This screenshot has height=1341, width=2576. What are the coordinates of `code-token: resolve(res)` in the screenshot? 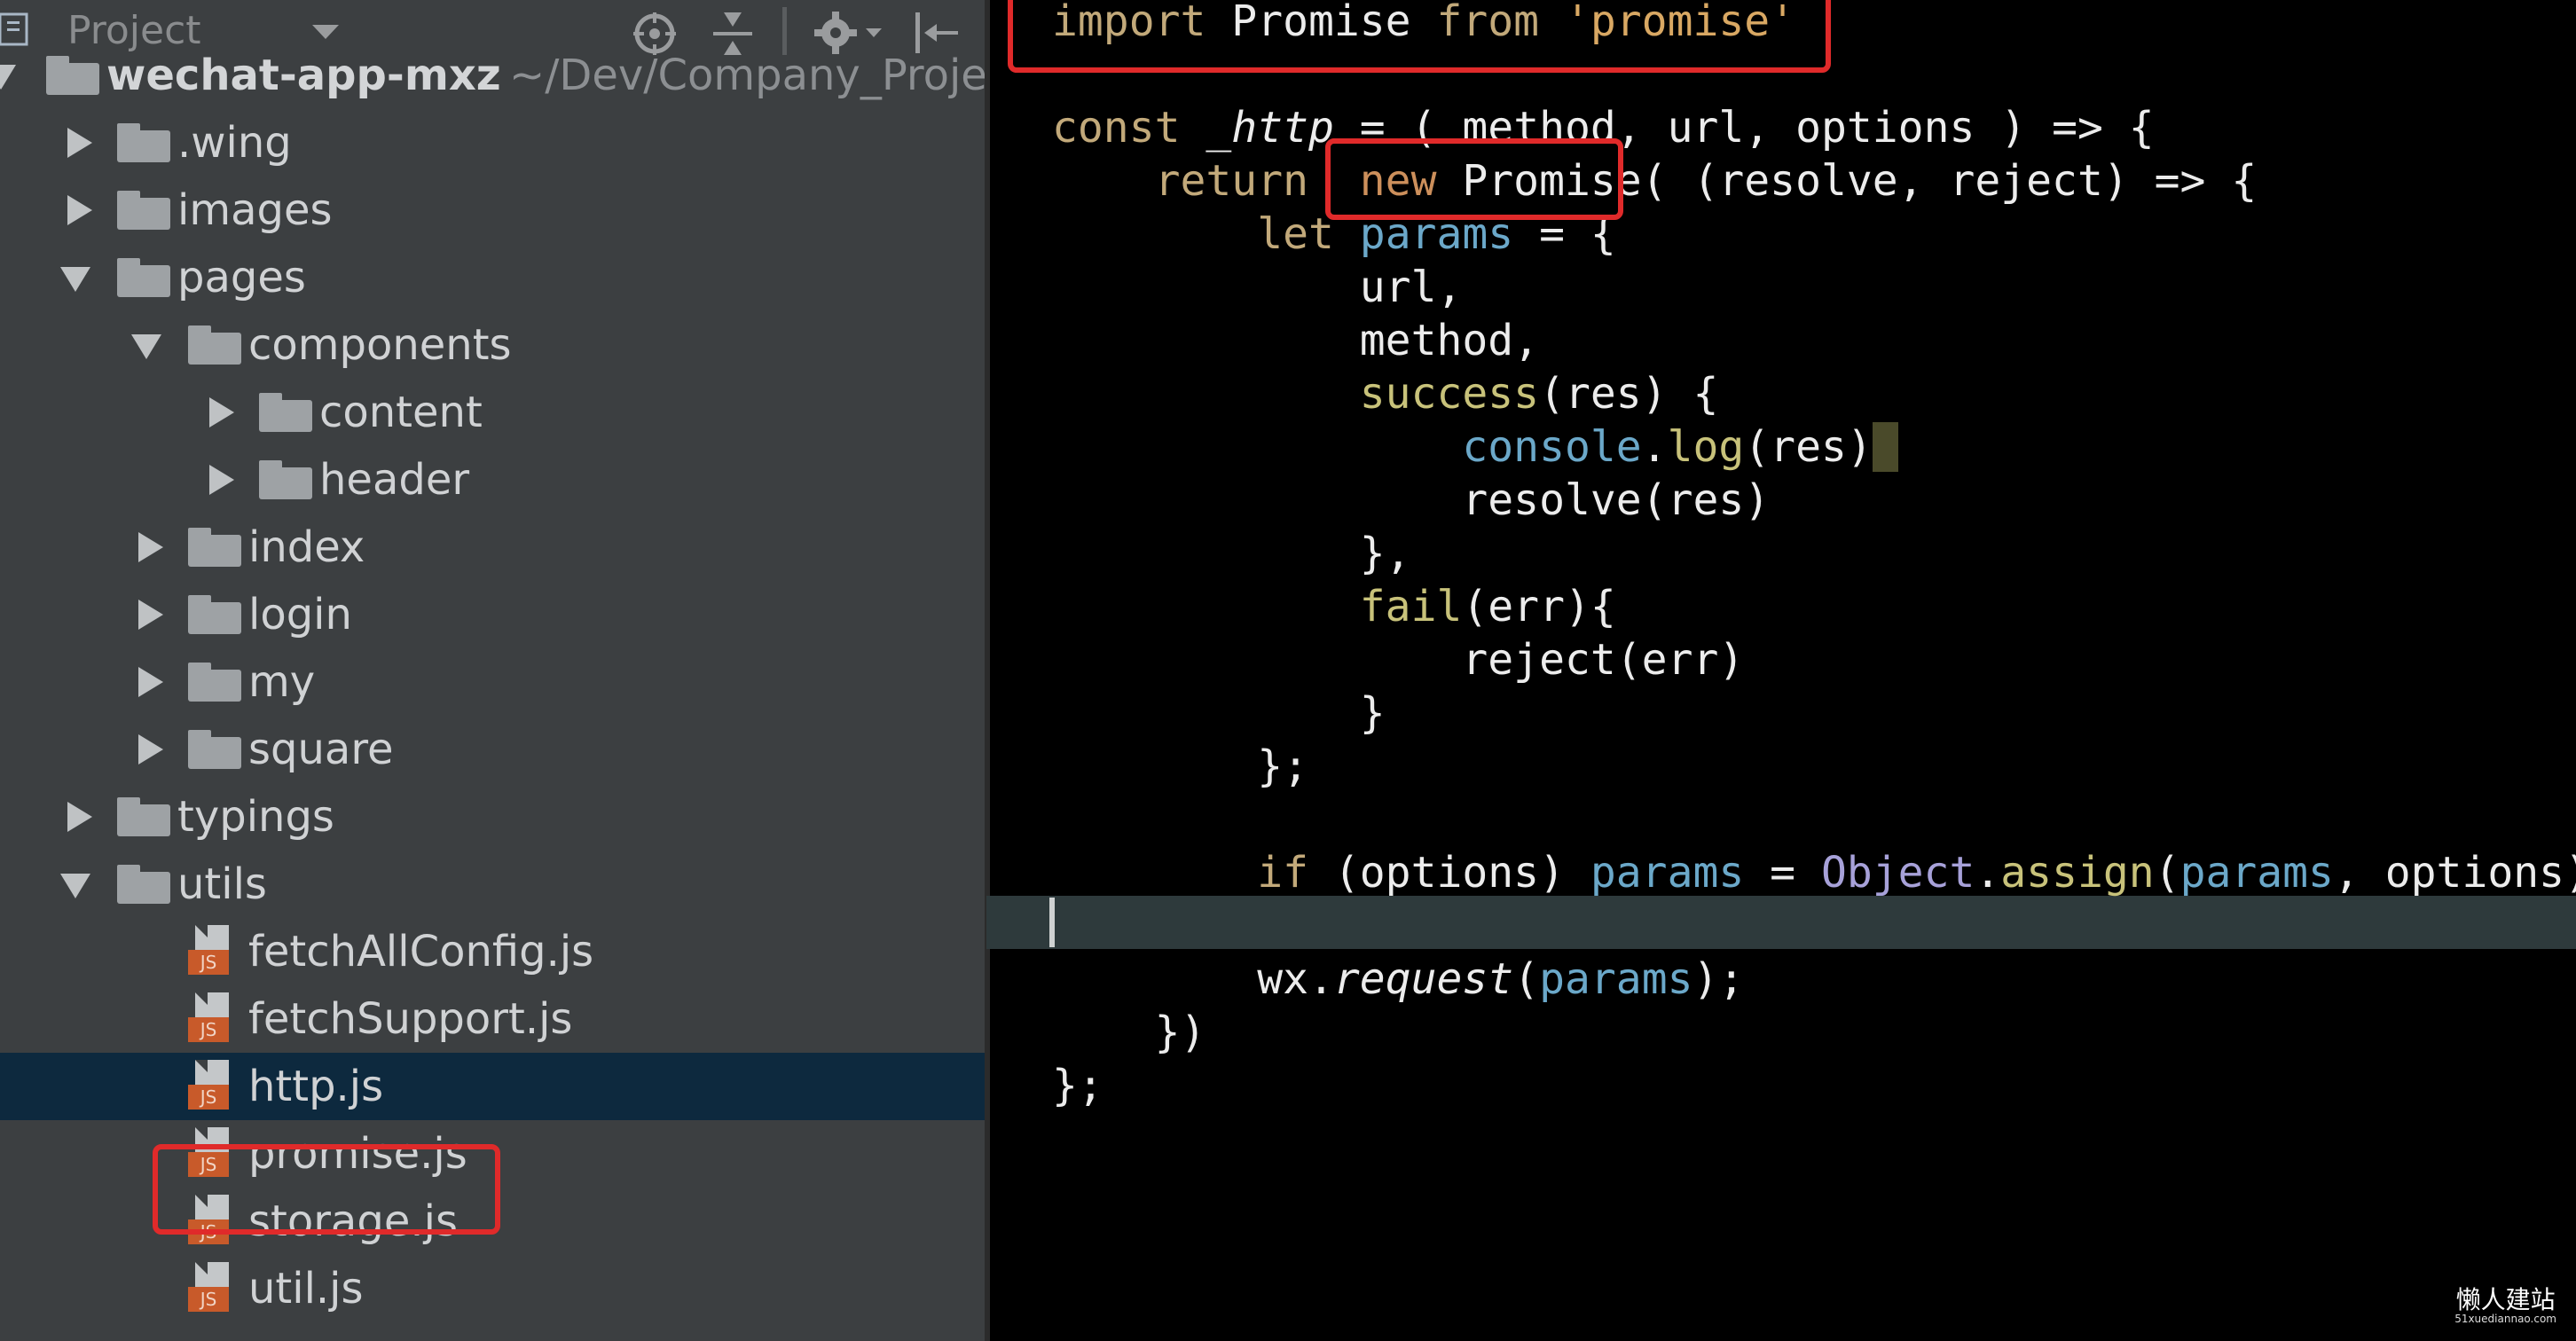 It's located at (1411, 500).